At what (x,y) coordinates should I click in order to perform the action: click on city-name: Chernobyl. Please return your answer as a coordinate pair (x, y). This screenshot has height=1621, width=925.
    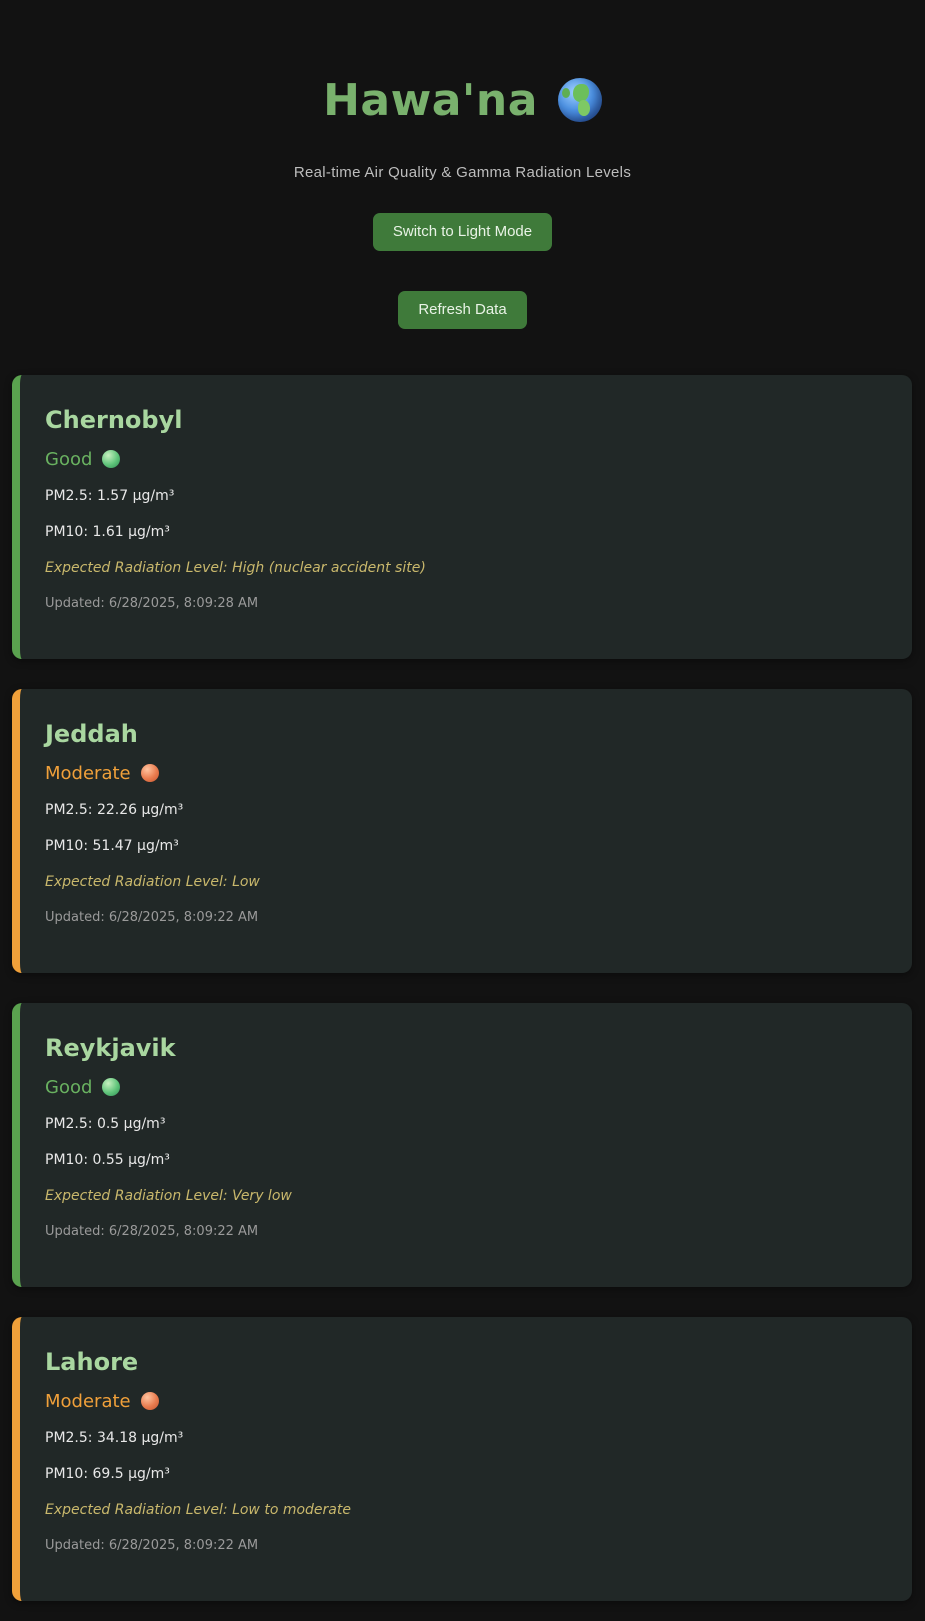
    Looking at the image, I should click on (114, 420).